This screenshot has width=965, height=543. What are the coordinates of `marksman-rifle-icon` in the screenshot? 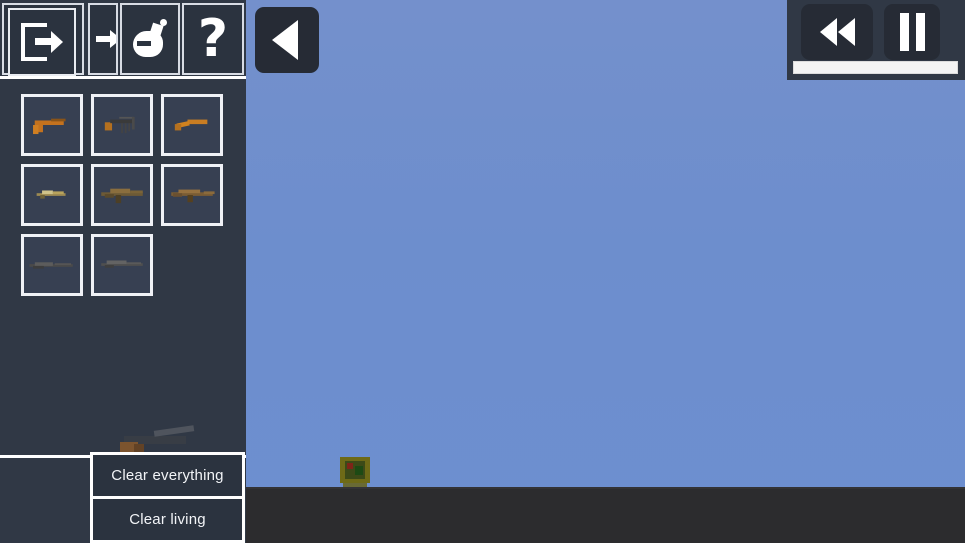 It's located at (122, 264).